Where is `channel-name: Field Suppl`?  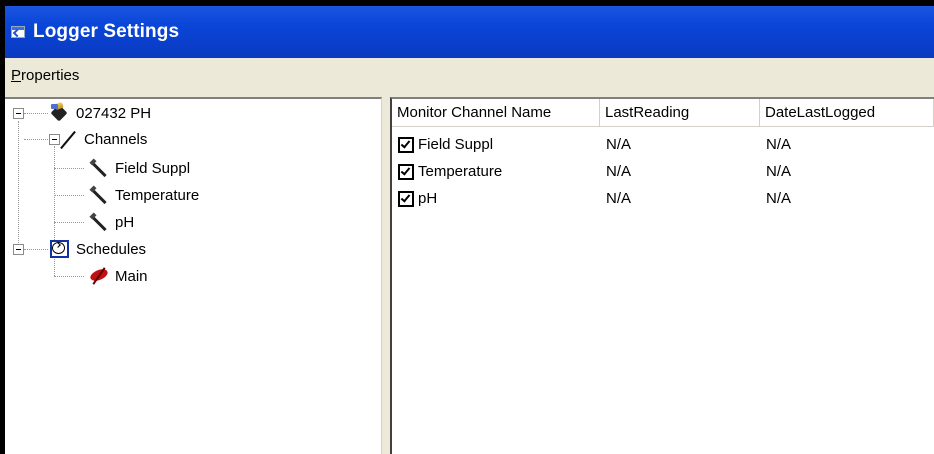 channel-name: Field Suppl is located at coordinates (456, 144).